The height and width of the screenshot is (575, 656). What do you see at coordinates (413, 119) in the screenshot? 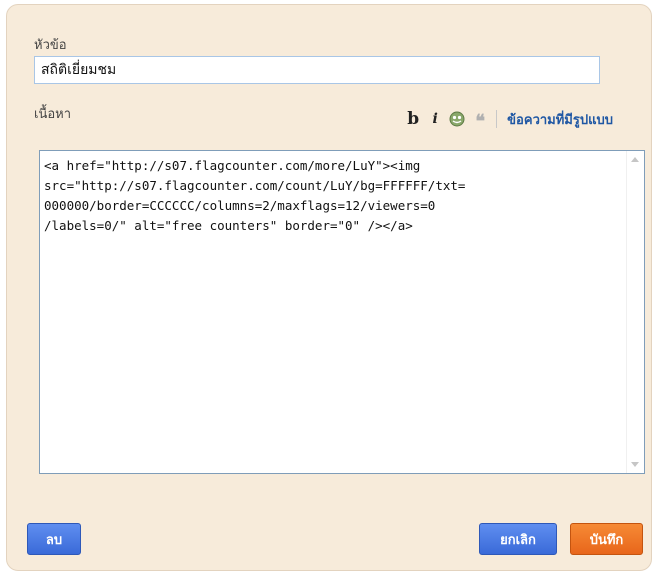
I see `bold-button: b` at bounding box center [413, 119].